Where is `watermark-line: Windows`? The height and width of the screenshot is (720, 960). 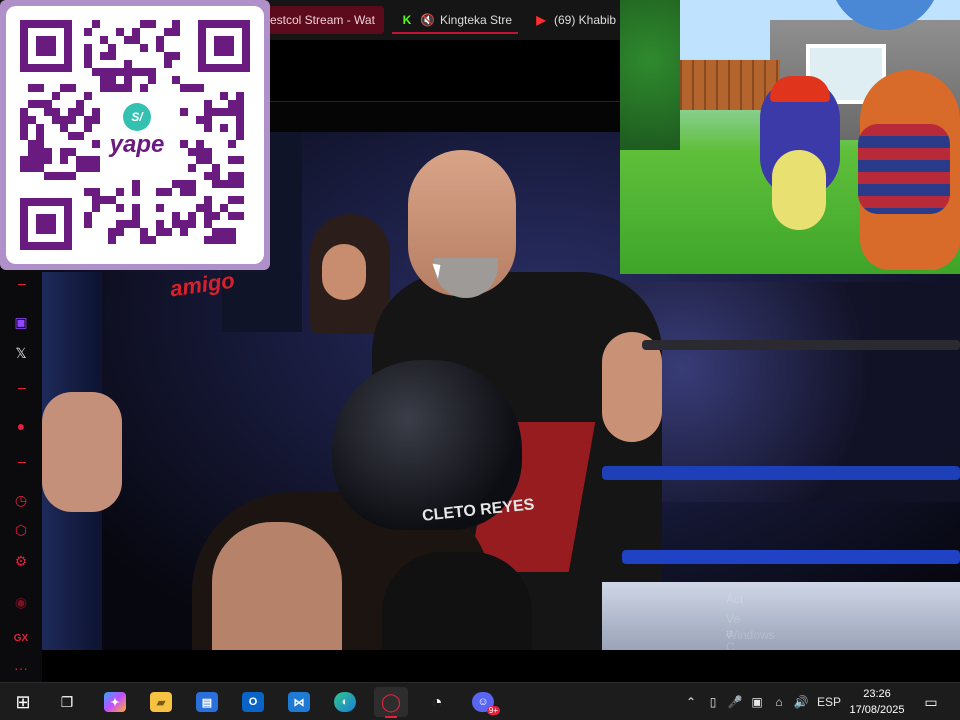 watermark-line: Windows is located at coordinates (750, 635).